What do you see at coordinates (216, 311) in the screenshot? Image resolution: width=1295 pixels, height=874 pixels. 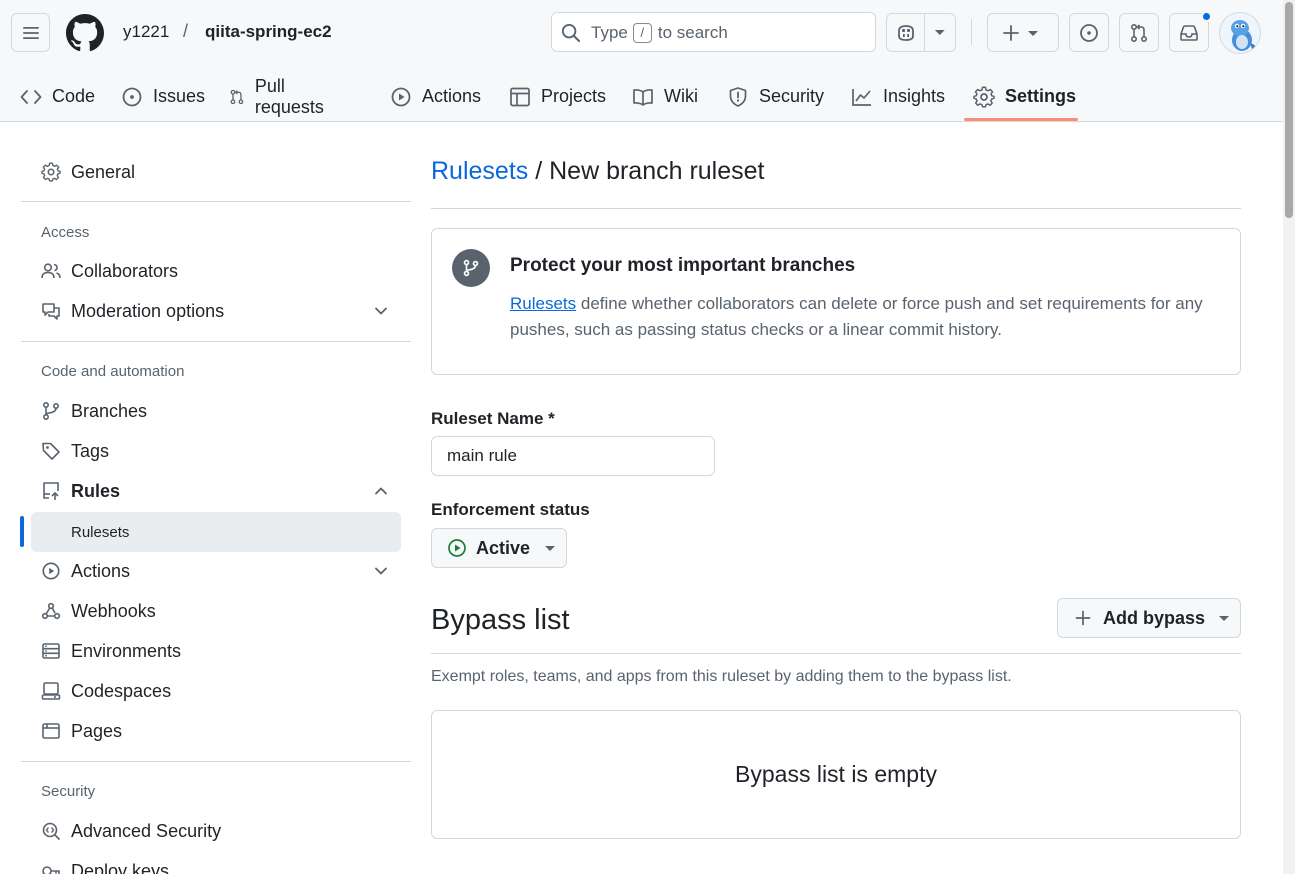 I see `sidebar-item-moderation: Moderation options` at bounding box center [216, 311].